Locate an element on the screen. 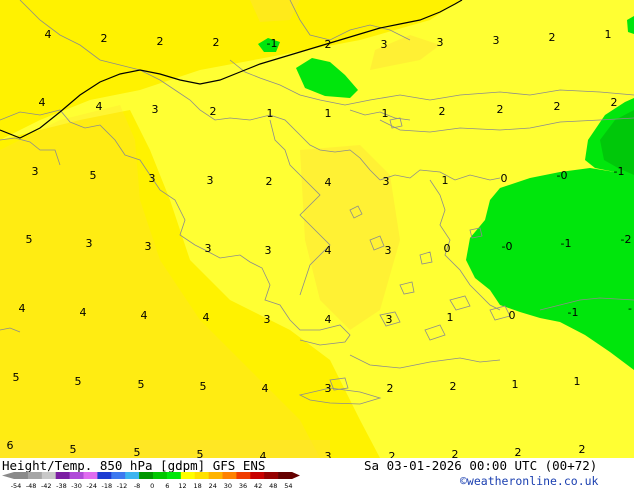 The width and height of the screenshot is (634, 490). label-2-K: -1 is located at coordinates (619, 171).